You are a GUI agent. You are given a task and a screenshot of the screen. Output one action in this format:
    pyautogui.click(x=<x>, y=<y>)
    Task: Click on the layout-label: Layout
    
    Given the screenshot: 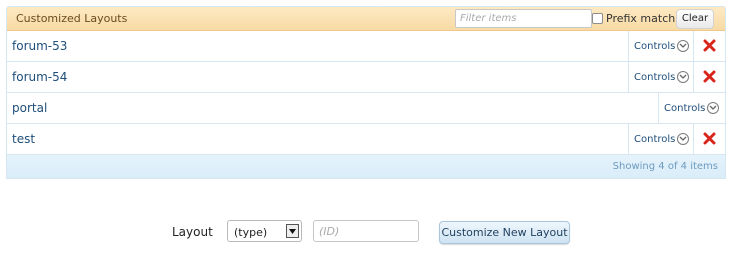 What is the action you would take?
    pyautogui.click(x=192, y=232)
    